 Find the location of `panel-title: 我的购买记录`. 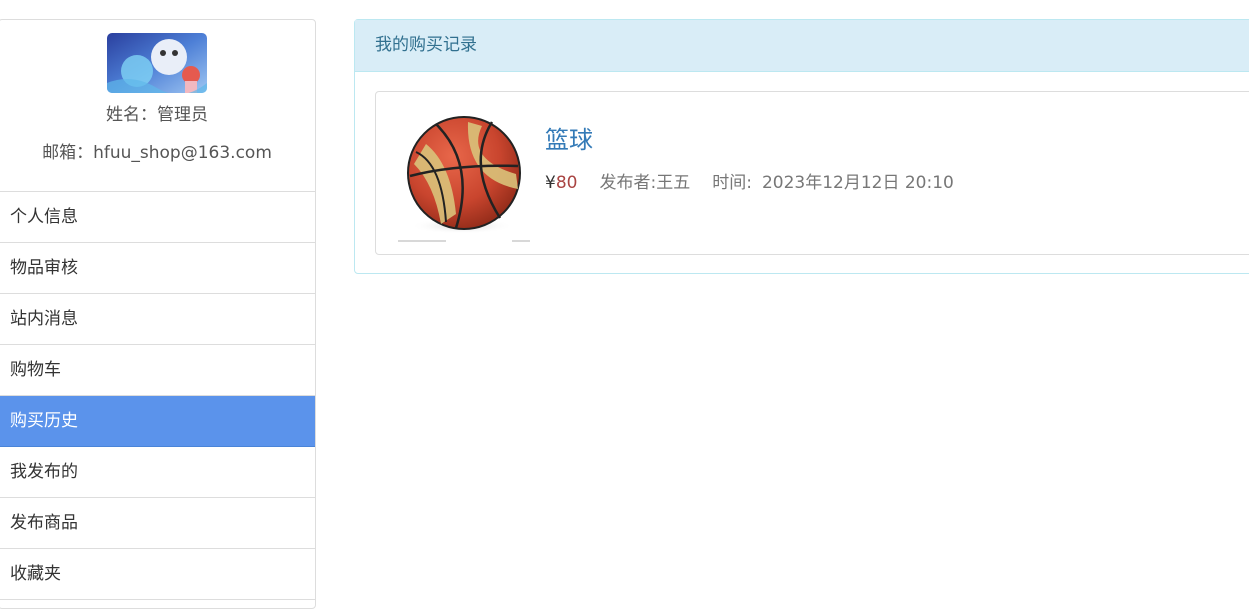

panel-title: 我的购买记录 is located at coordinates (802, 46).